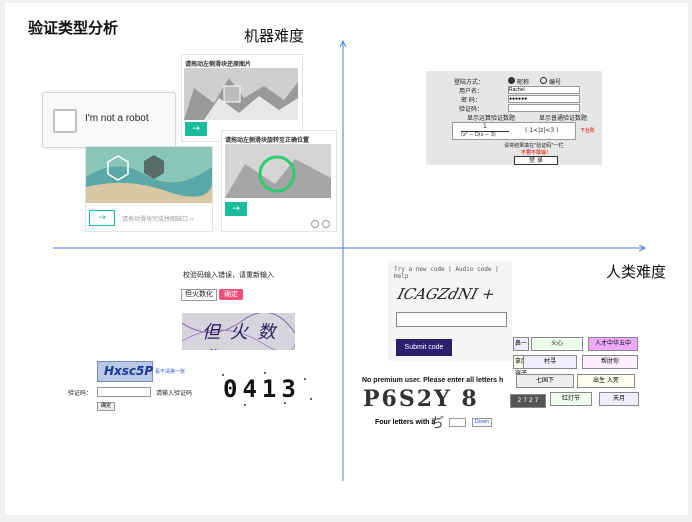 This screenshot has width=692, height=522. What do you see at coordinates (241, 94) in the screenshot?
I see `puzzle-image` at bounding box center [241, 94].